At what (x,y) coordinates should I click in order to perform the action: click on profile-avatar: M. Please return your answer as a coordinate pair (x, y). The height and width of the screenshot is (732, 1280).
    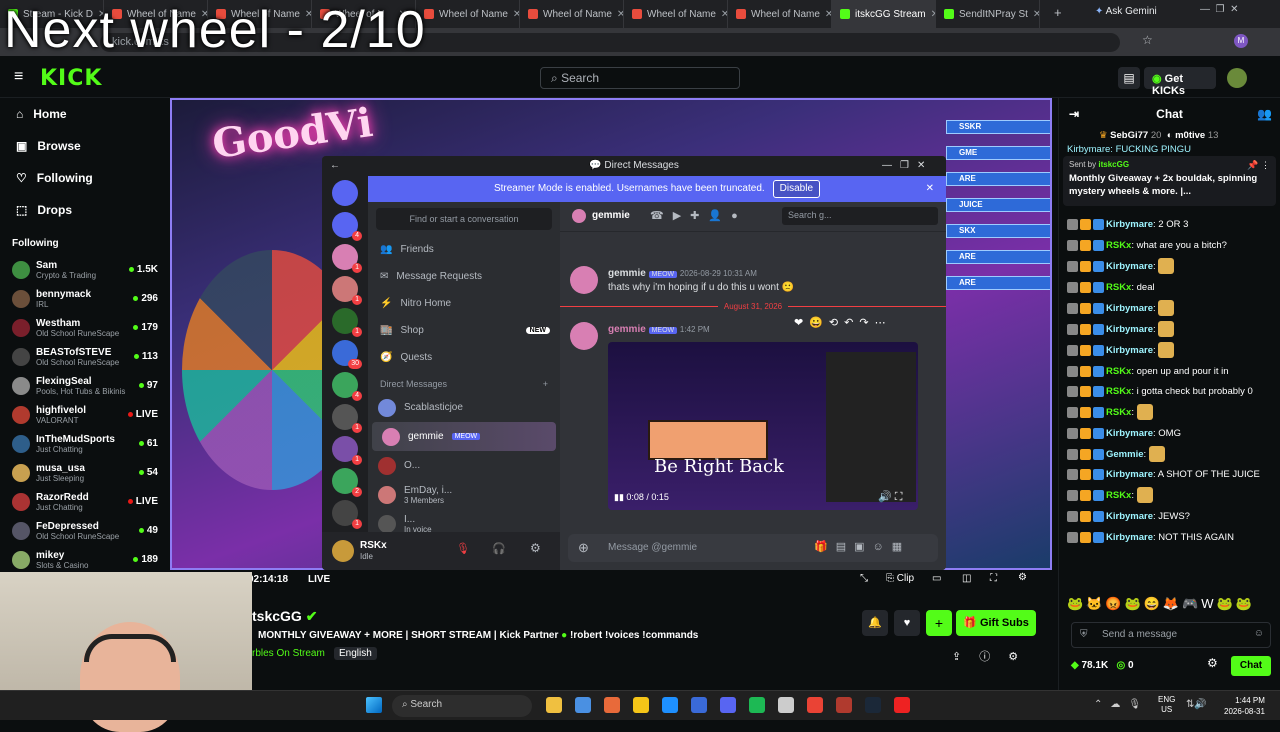
    Looking at the image, I should click on (1241, 41).